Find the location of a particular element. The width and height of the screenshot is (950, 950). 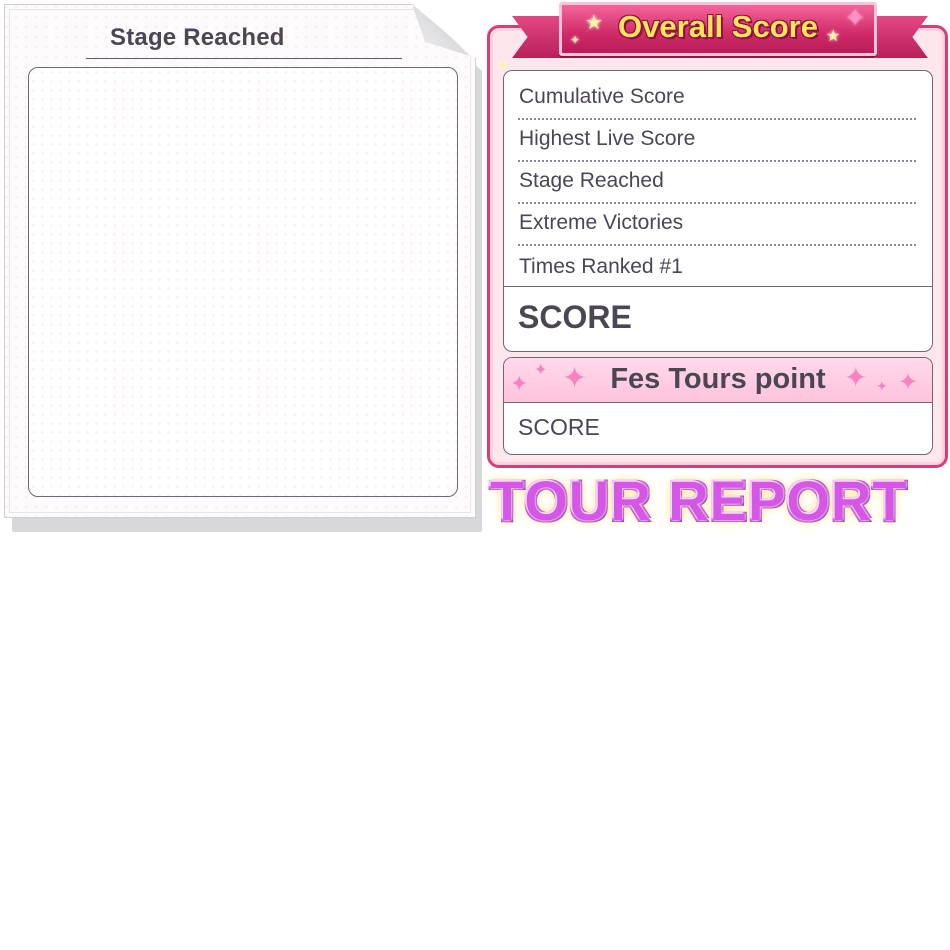

fes-tours-header: ✦ ✦ ✦ ✦ ✦ ✦ Fes Tours point is located at coordinates (718, 380).